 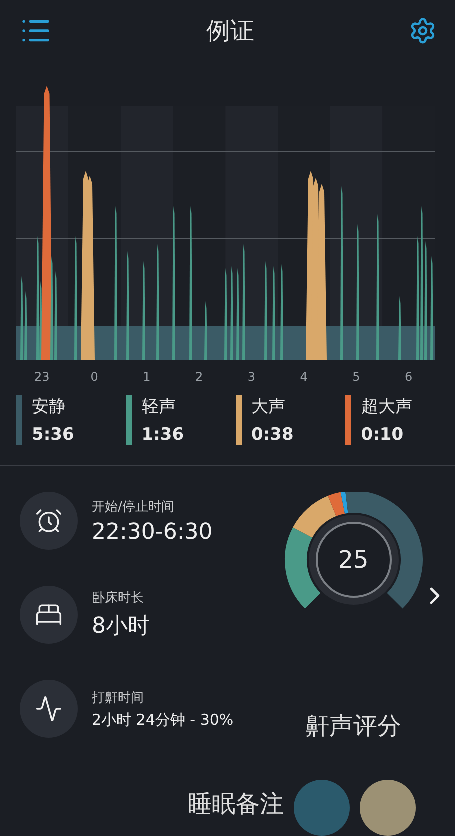 What do you see at coordinates (230, 31) in the screenshot?
I see `screen-title: 例证` at bounding box center [230, 31].